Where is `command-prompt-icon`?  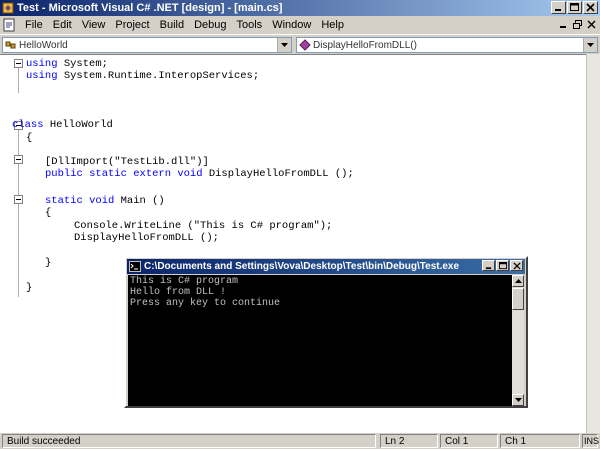 command-prompt-icon is located at coordinates (135, 266).